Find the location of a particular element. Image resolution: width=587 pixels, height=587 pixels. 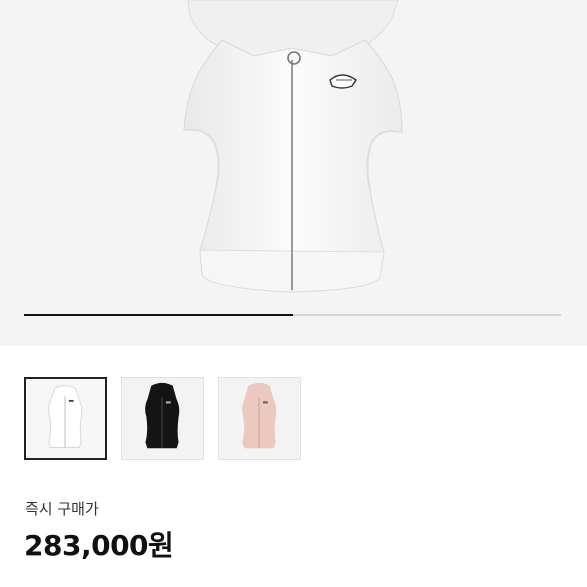

pink-vest-icon is located at coordinates (259, 418).